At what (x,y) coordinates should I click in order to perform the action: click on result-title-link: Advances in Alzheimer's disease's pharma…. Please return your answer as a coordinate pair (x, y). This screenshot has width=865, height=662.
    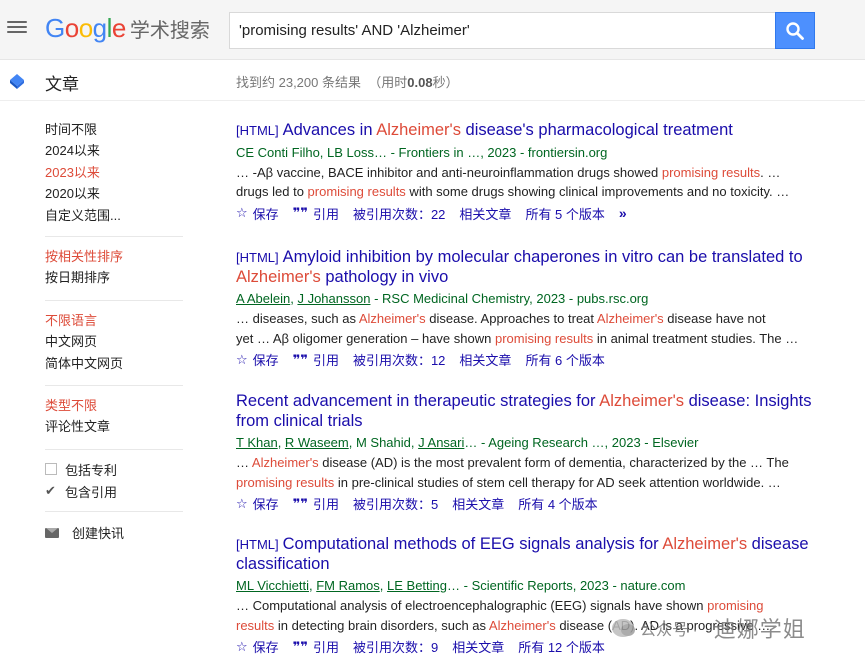
    Looking at the image, I should click on (508, 130).